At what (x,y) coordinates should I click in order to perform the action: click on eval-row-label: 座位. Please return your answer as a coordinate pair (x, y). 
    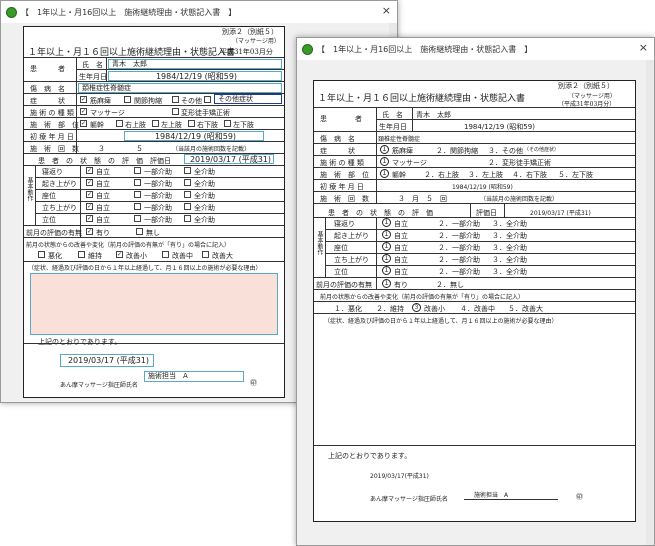
    Looking at the image, I should click on (49, 196).